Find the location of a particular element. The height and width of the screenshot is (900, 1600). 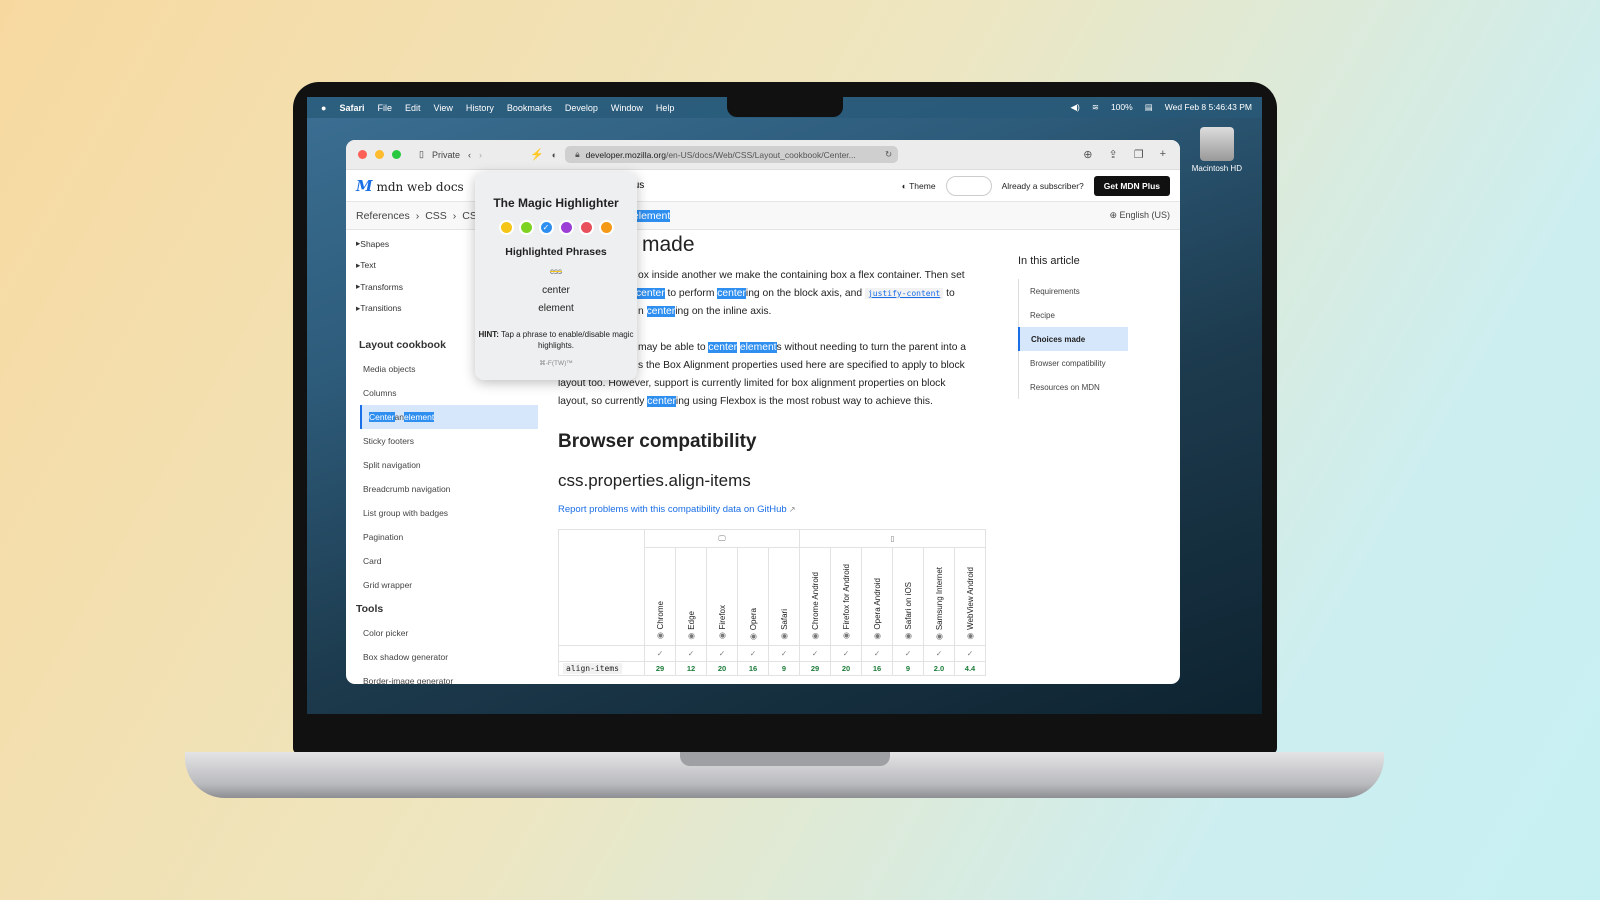

subscriber-link: Already a subscriber? is located at coordinates (1043, 186).